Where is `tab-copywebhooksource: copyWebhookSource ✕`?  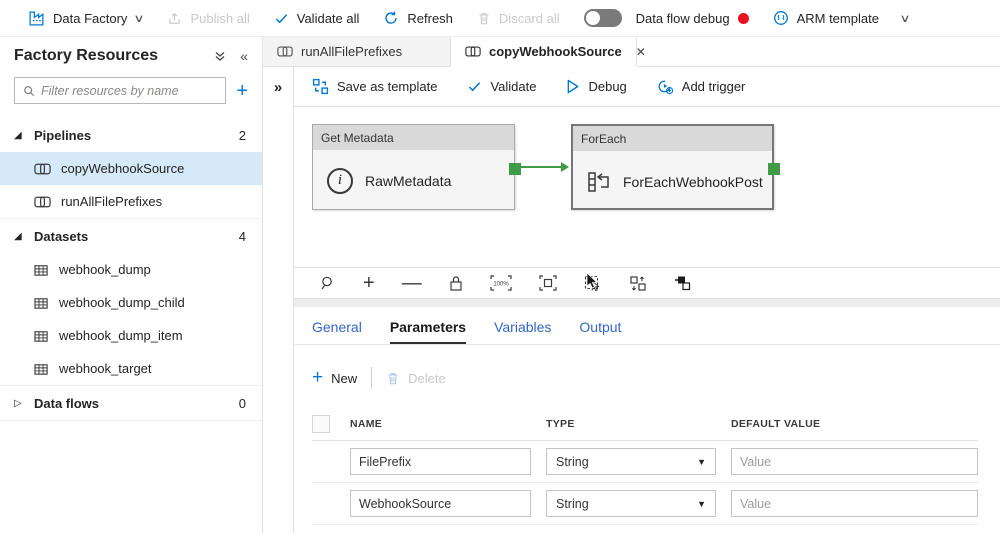
tab-copywebhooksource: copyWebhookSource ✕ is located at coordinates (548, 52).